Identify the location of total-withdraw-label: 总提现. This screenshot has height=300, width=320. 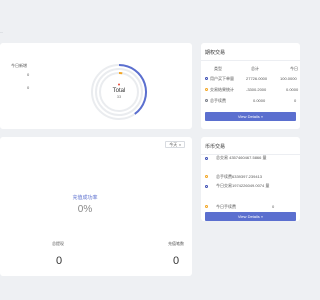
(58, 243).